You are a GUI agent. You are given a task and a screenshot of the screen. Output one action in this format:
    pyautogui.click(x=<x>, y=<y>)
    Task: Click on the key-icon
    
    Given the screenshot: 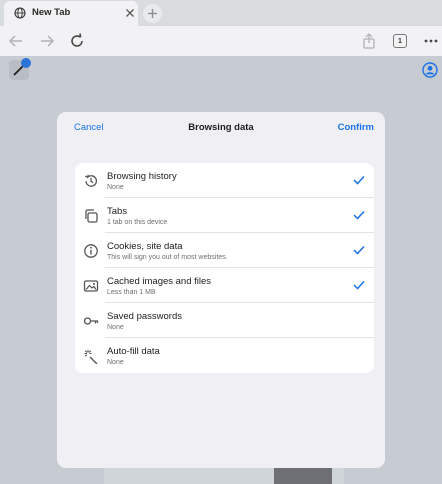 What is the action you would take?
    pyautogui.click(x=91, y=321)
    